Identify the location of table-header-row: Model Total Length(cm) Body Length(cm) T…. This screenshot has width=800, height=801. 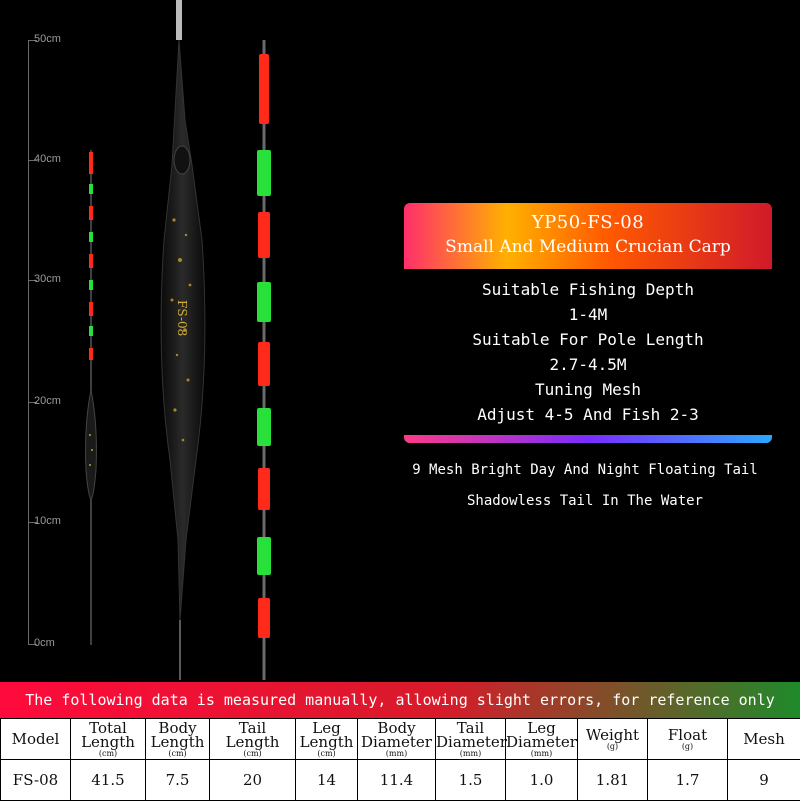
(400, 739).